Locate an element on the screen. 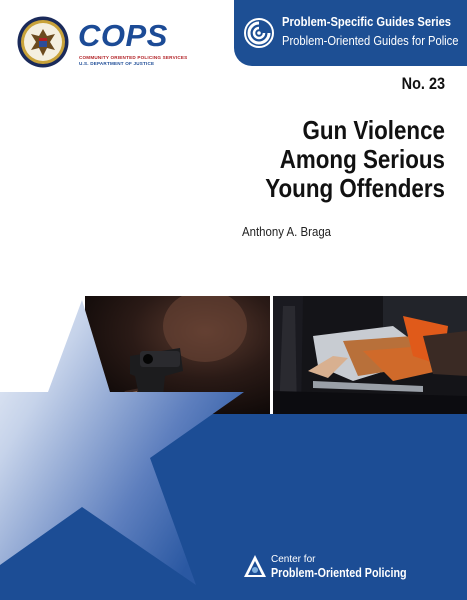 This screenshot has height=600, width=467. guide-number: No. 23 is located at coordinates (423, 83).